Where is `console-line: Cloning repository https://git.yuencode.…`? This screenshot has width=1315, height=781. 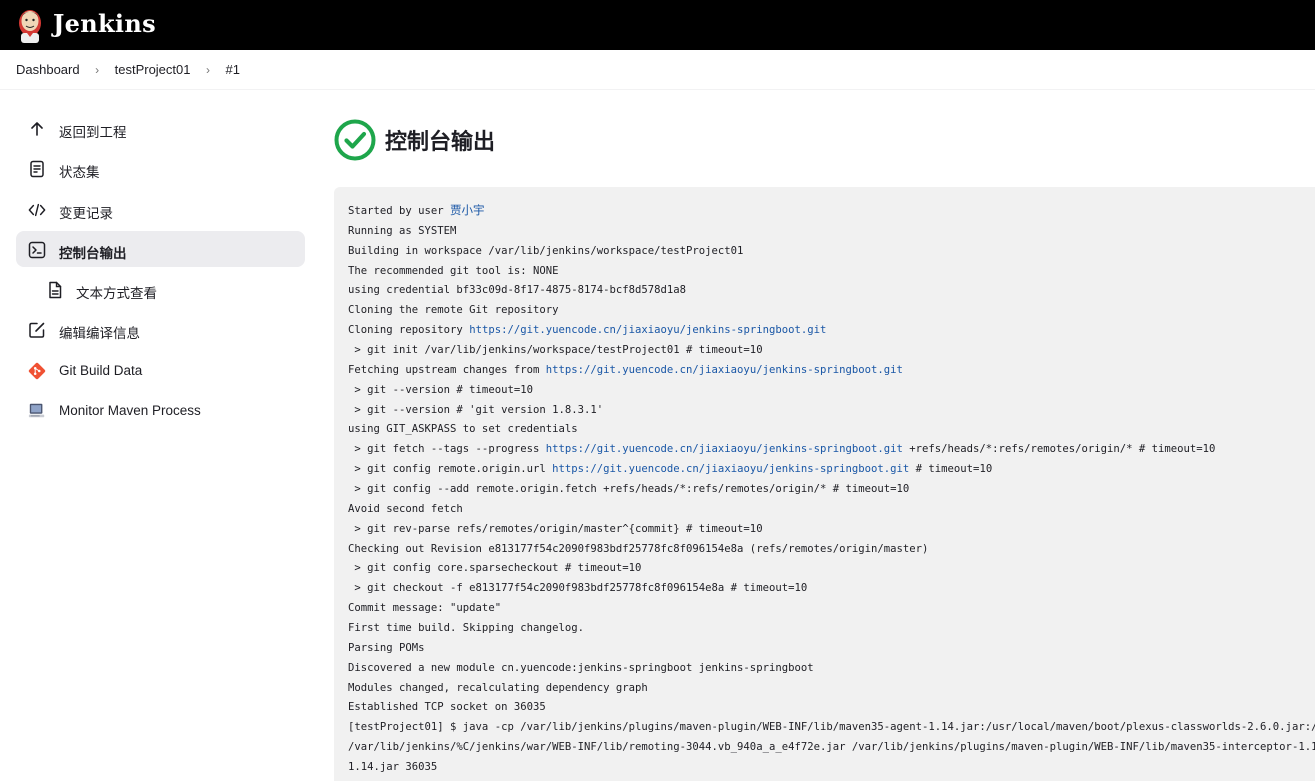 console-line: Cloning repository https://git.yuencode.… is located at coordinates (831, 331).